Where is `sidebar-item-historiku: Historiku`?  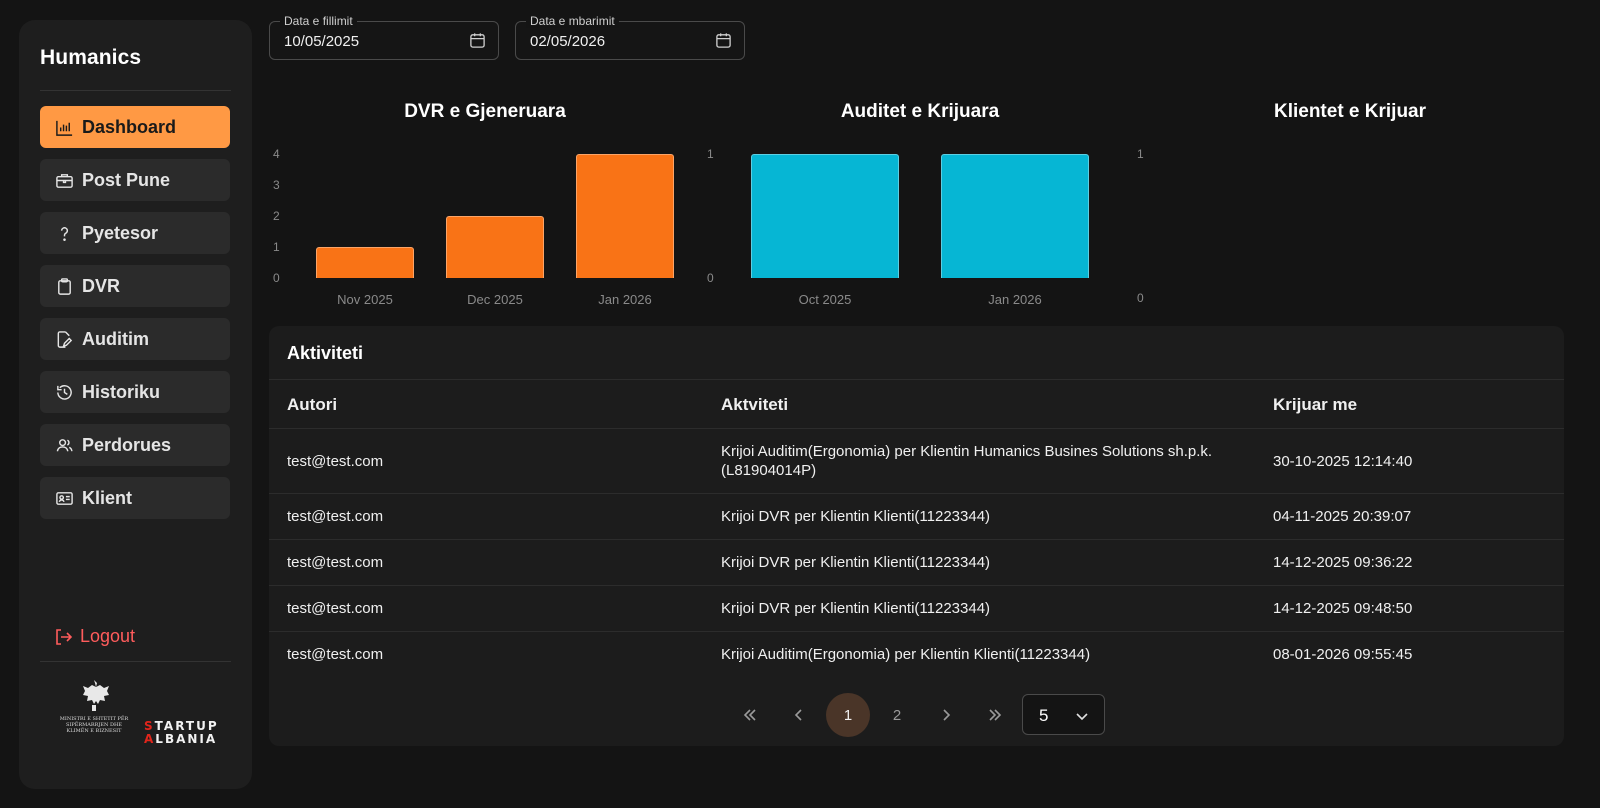
sidebar-item-historiku: Historiku is located at coordinates (135, 392).